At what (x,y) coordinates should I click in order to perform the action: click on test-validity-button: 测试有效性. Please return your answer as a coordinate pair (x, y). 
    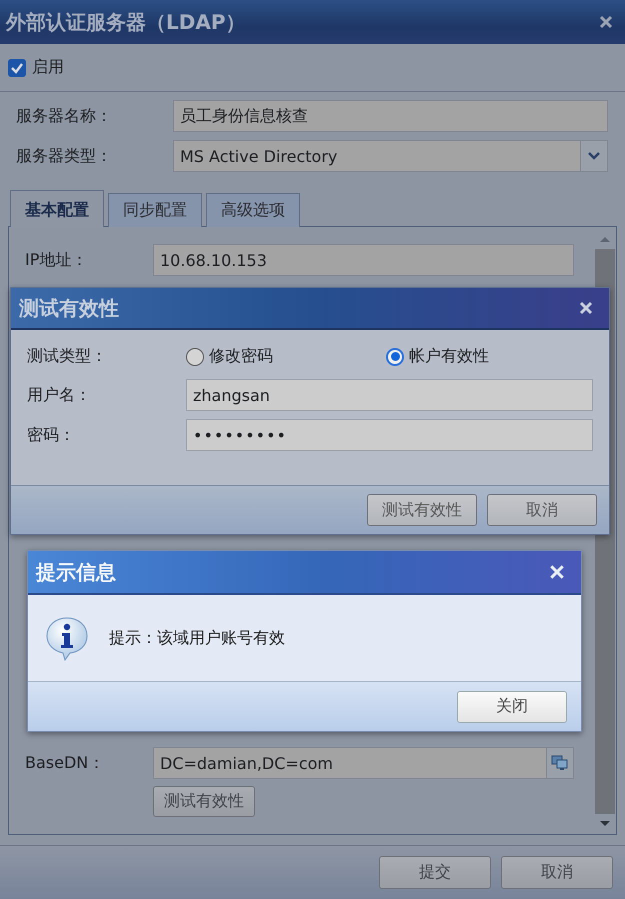
    Looking at the image, I should click on (204, 801).